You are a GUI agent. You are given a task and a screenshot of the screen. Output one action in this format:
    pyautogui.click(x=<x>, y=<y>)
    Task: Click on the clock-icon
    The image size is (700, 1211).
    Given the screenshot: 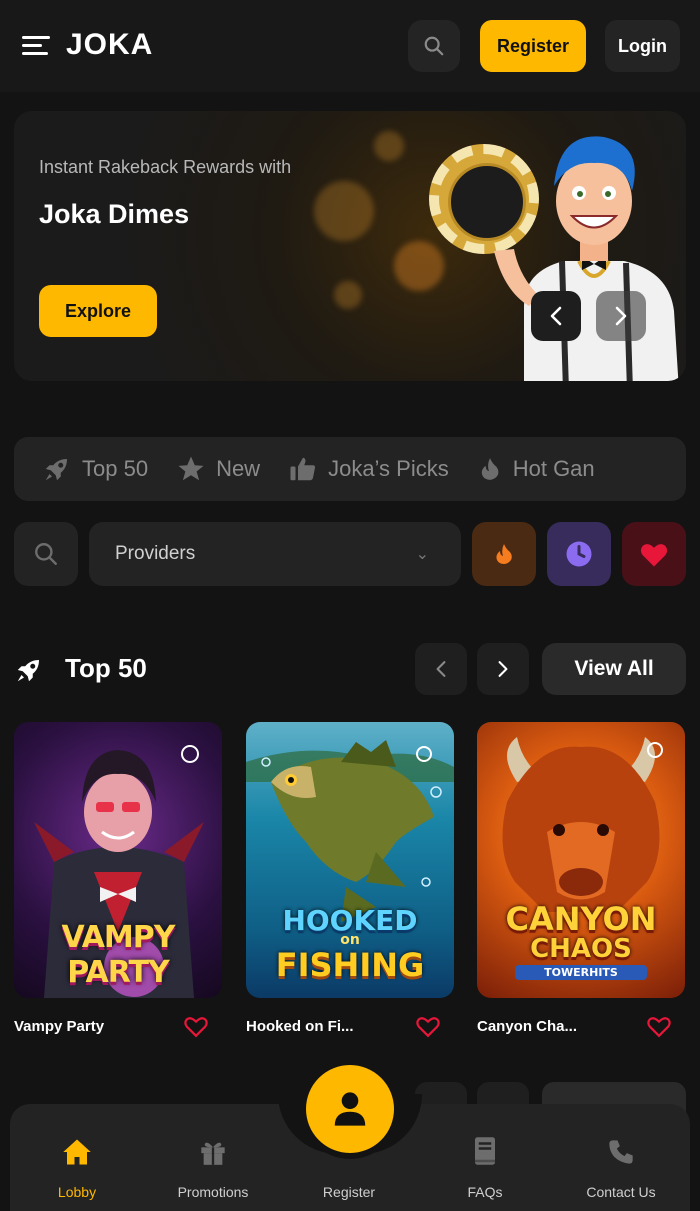 What is the action you would take?
    pyautogui.click(x=579, y=554)
    